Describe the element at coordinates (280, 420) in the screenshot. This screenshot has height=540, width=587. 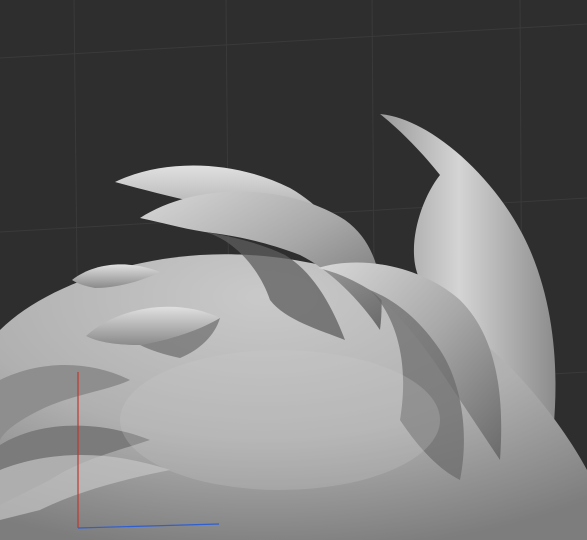
I see `dome-highlight` at that location.